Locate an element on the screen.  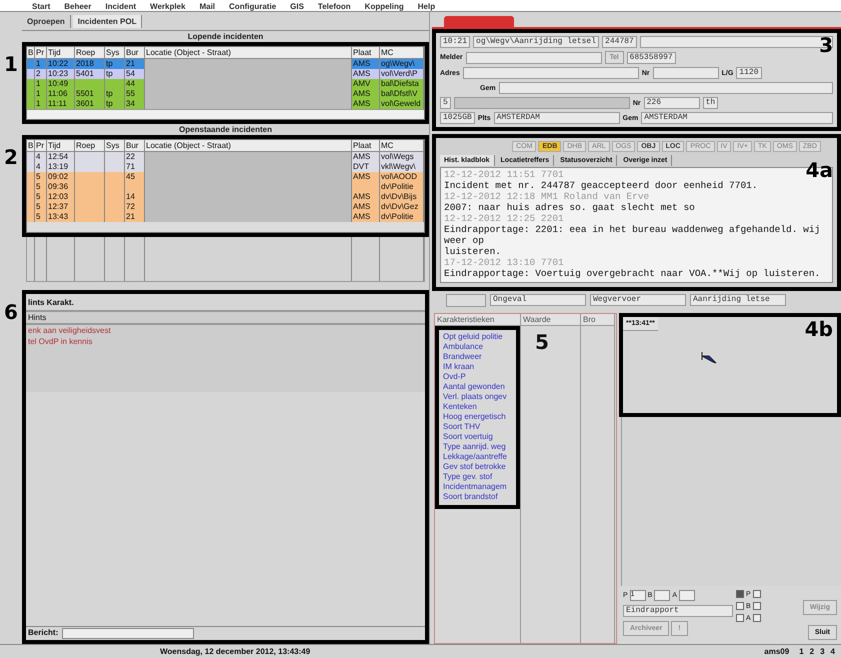
menu-item: GIS is located at coordinates (297, 6).